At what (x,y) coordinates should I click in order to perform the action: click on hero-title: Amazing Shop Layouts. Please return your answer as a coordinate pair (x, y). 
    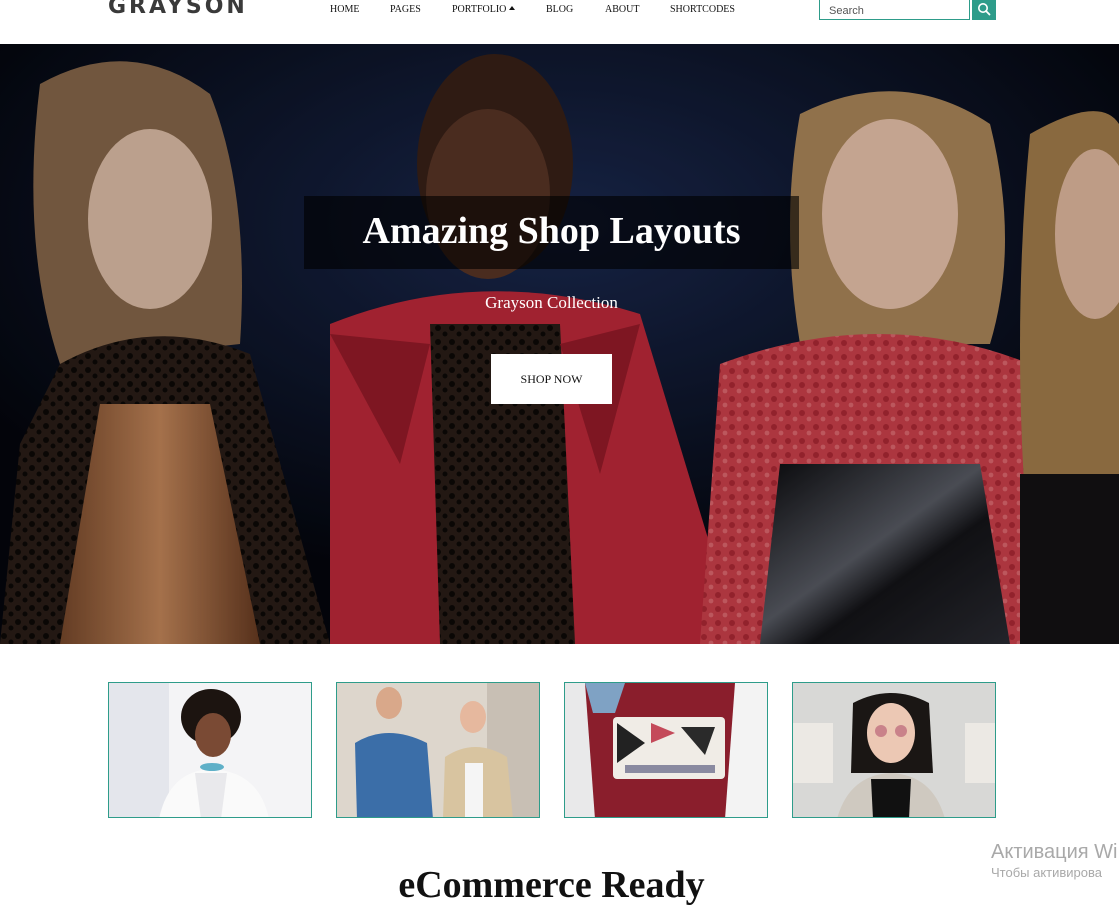
    Looking at the image, I should click on (551, 231).